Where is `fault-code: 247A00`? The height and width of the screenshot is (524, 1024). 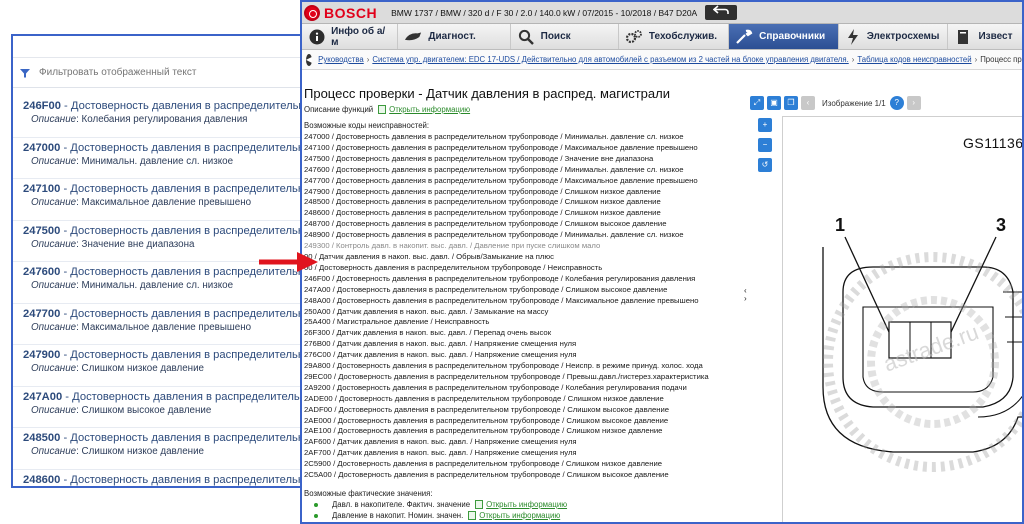 fault-code: 247A00 is located at coordinates (43, 396).